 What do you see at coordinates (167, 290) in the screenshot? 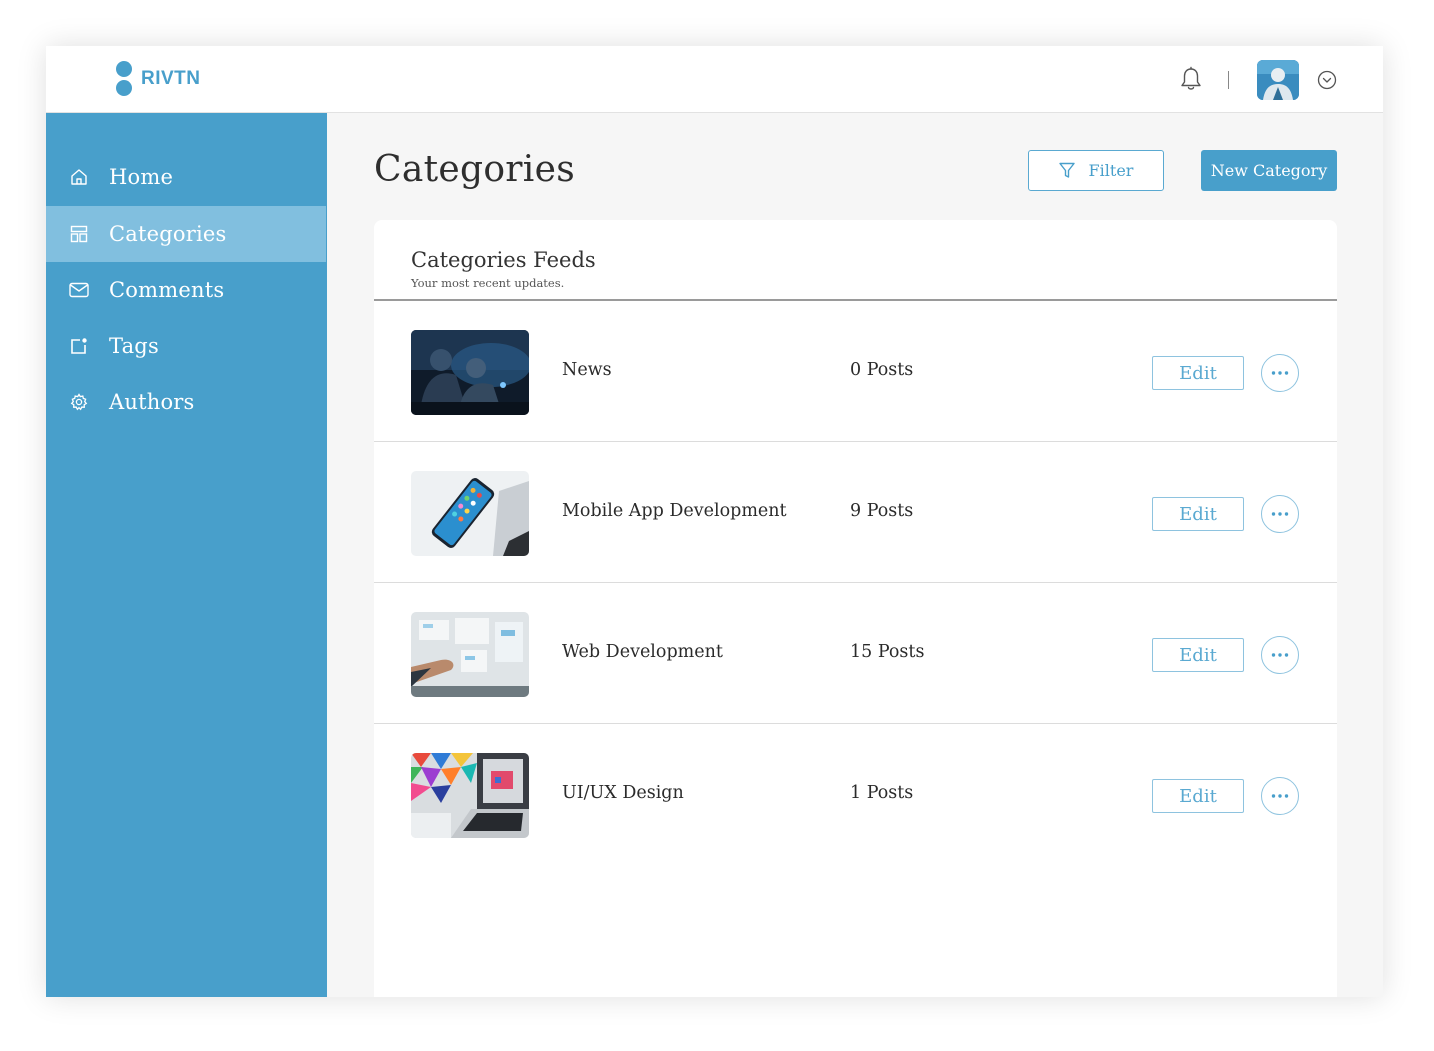
I see `sidebar-item-label: Comments` at bounding box center [167, 290].